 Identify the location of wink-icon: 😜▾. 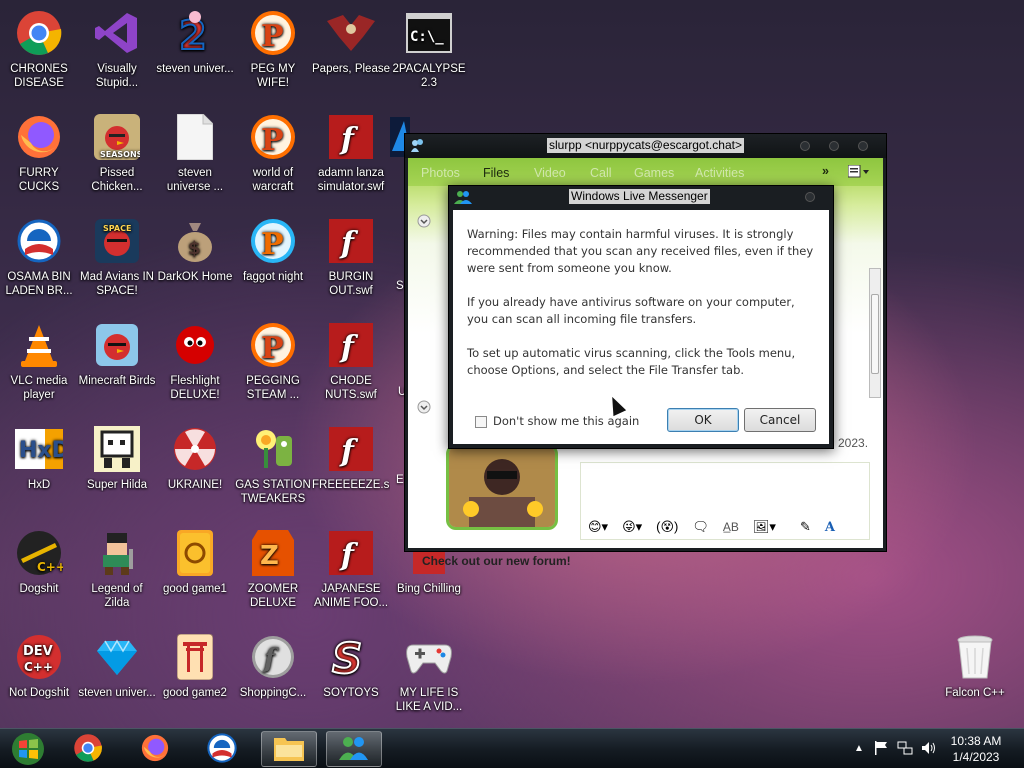
(632, 527).